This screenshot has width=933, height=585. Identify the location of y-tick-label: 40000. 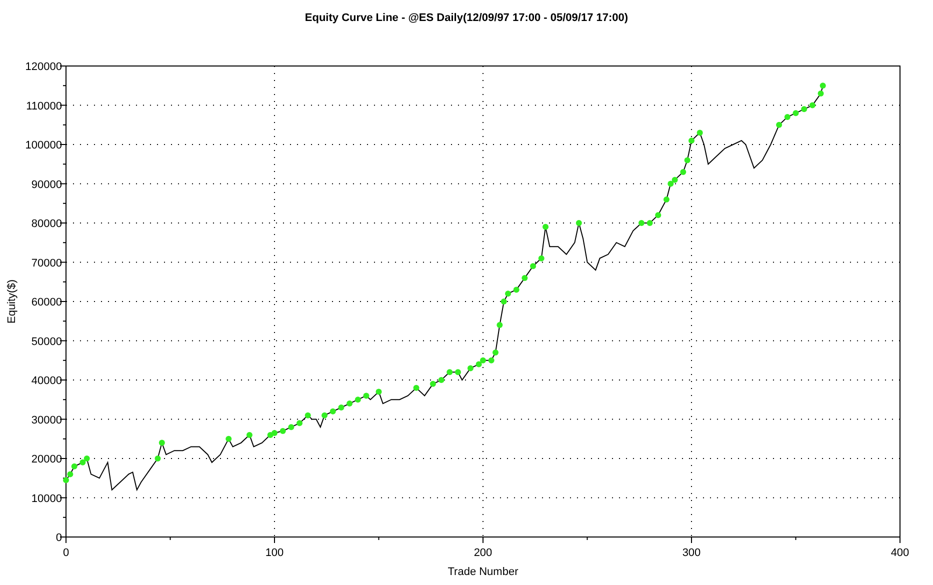
(46, 381).